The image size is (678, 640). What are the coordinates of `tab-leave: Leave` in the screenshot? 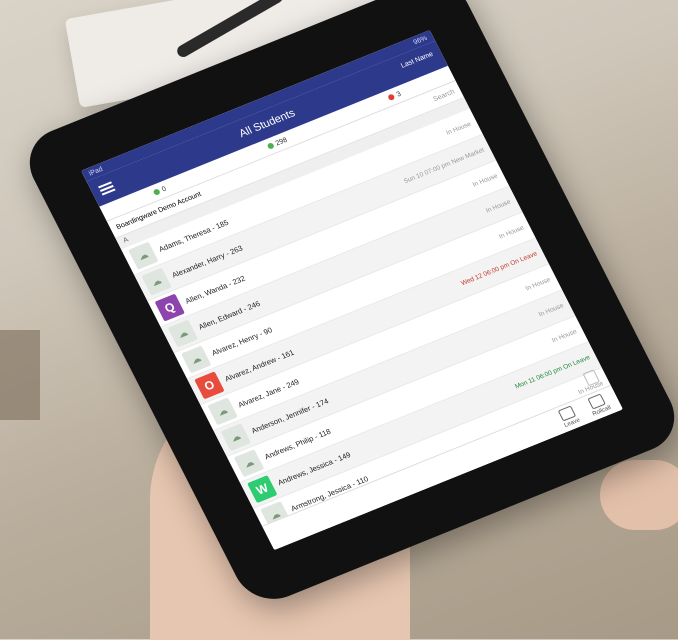 It's located at (569, 417).